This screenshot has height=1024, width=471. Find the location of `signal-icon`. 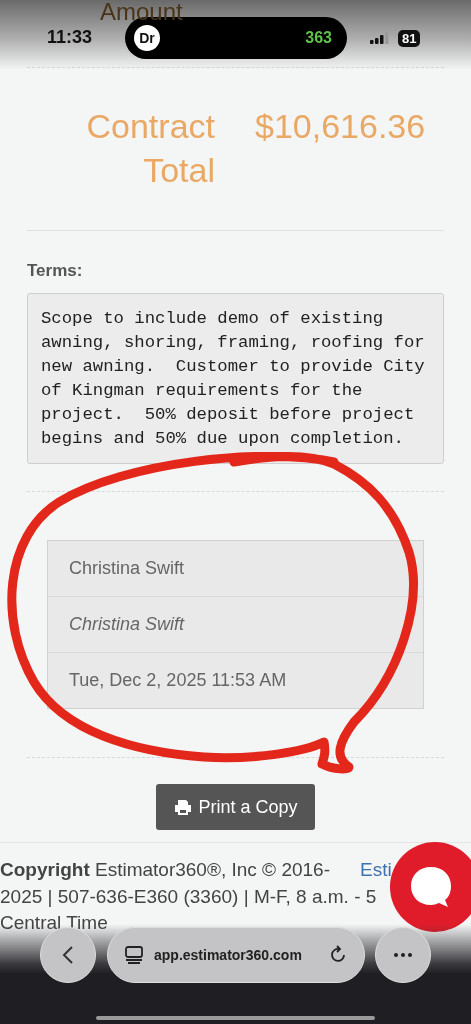

signal-icon is located at coordinates (380, 38).